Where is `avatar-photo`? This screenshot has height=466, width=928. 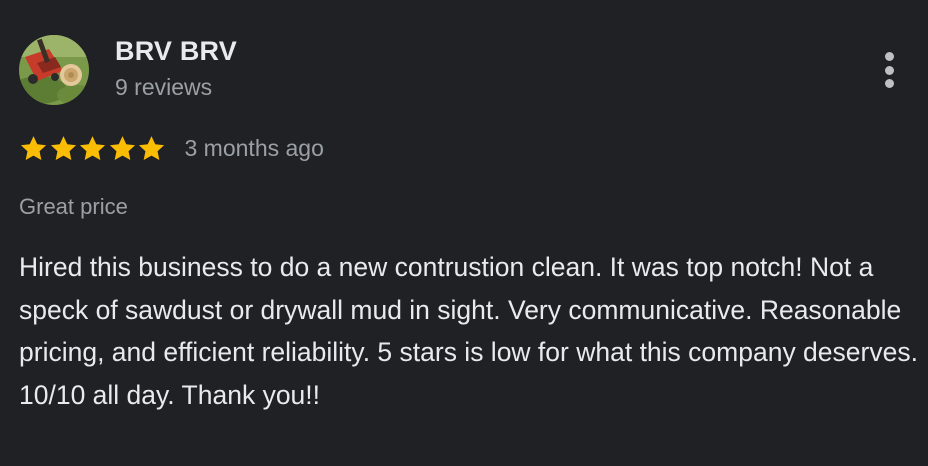 avatar-photo is located at coordinates (54, 70).